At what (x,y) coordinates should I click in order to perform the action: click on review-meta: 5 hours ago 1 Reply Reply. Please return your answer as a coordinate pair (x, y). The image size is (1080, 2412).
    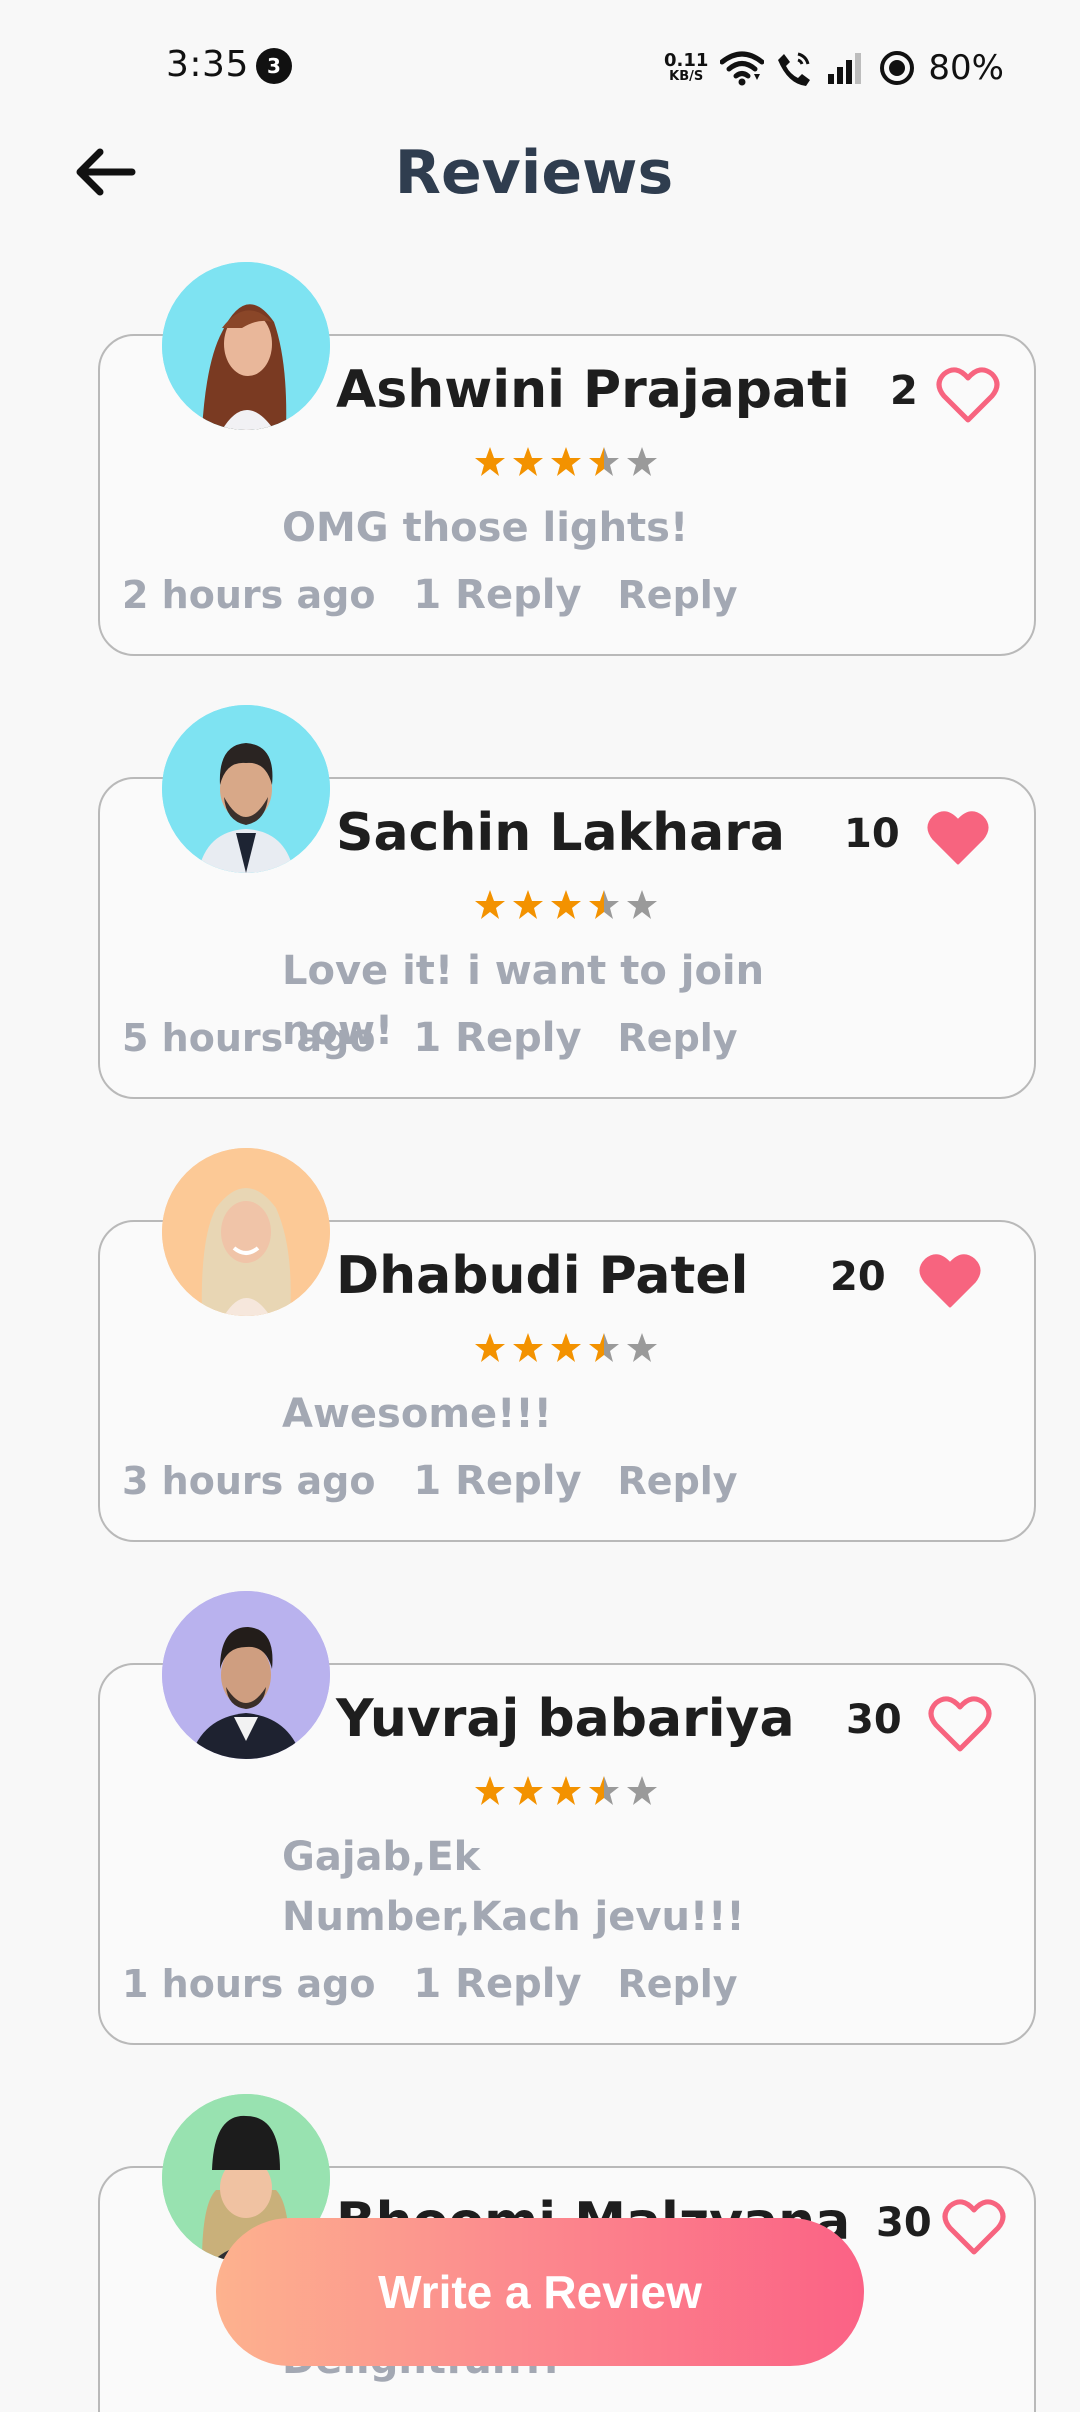
    Looking at the image, I should click on (430, 1038).